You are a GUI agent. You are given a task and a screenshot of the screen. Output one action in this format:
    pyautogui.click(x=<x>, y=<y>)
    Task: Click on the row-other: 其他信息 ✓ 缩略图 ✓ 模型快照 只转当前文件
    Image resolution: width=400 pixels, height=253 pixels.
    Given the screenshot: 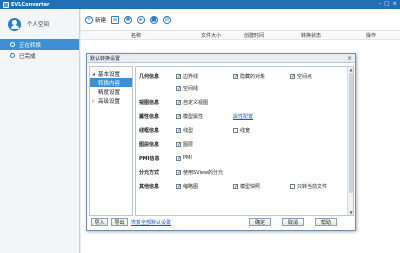 What is the action you would take?
    pyautogui.click(x=241, y=187)
    